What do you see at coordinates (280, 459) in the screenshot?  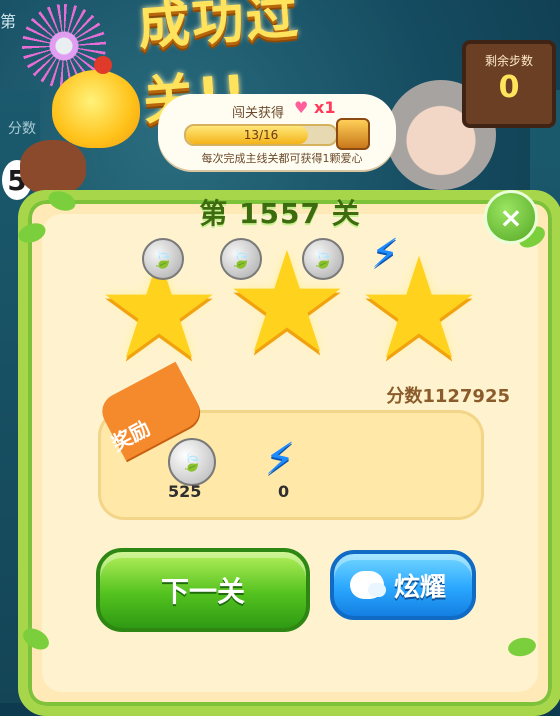 I see `reward-lightning-icon: ⚡` at bounding box center [280, 459].